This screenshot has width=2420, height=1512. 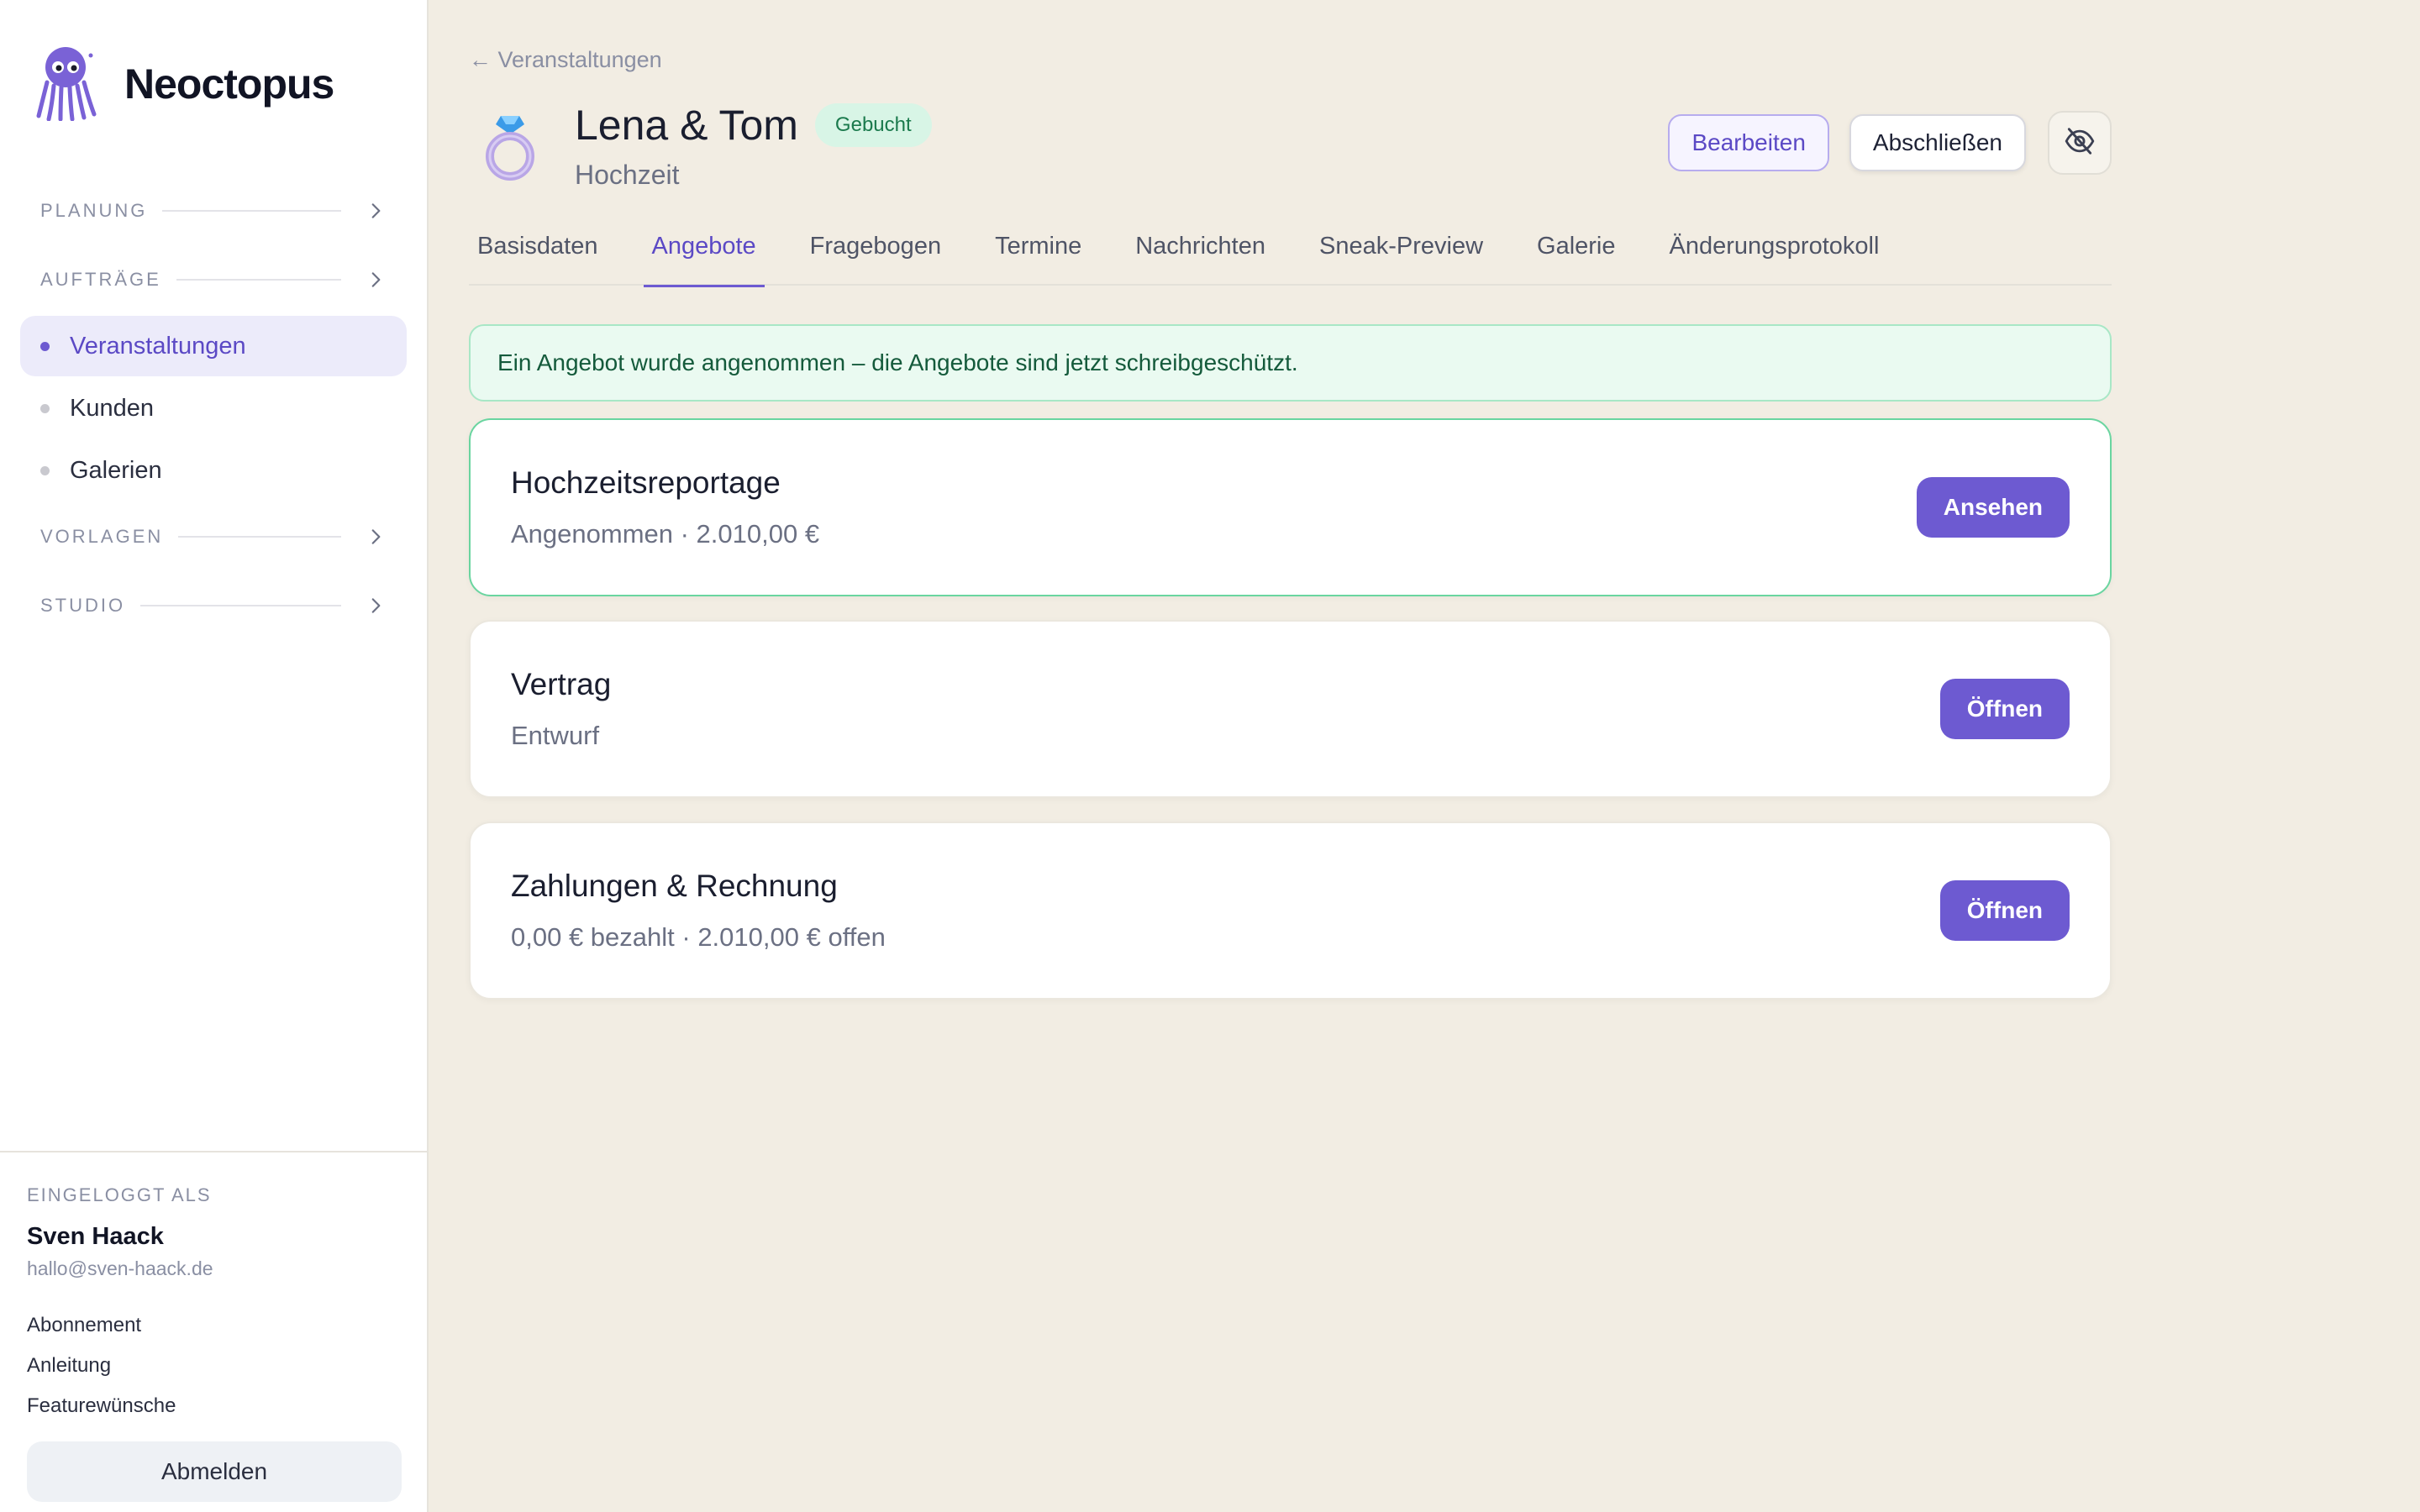 I want to click on user-name: Sven Haack, so click(x=96, y=1236).